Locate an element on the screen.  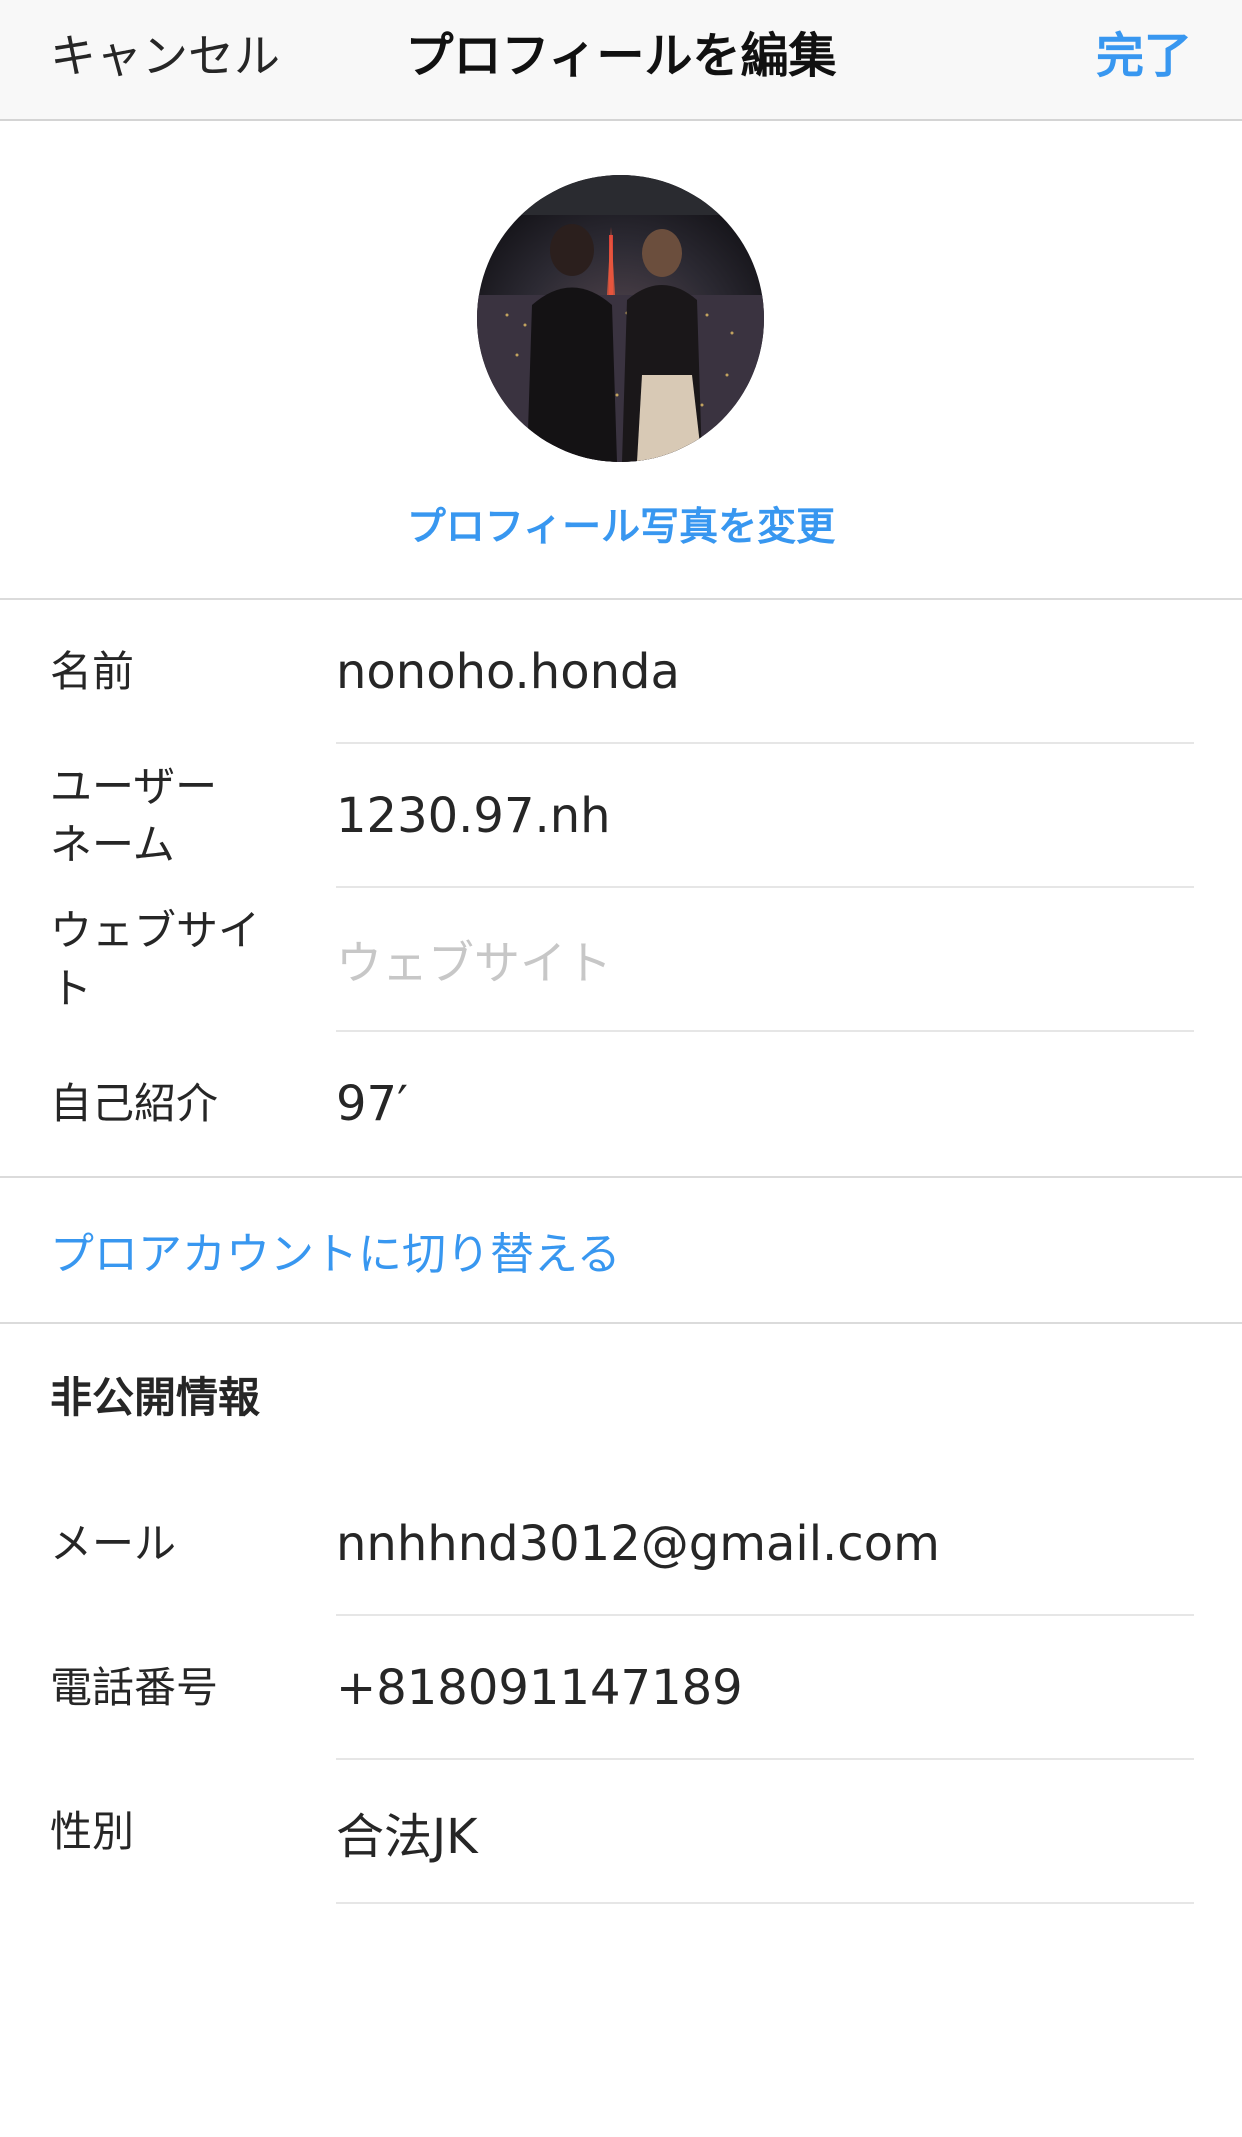
username-label-line2: ネーム is located at coordinates (112, 844).